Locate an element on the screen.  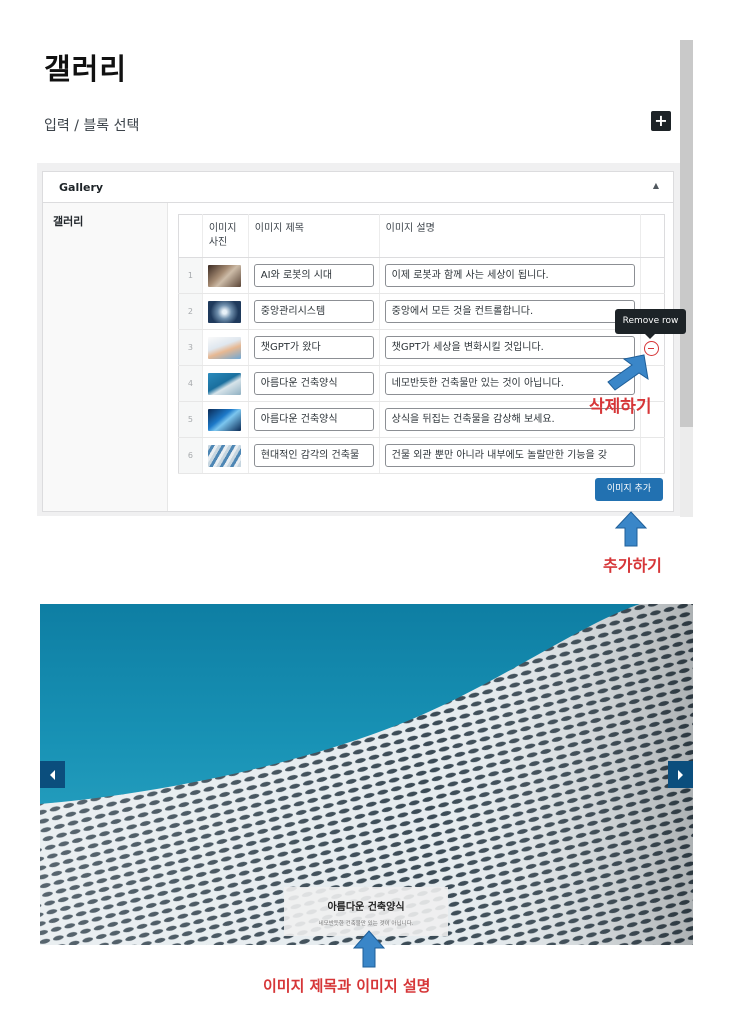
image-title-input: 중앙관리시스템 is located at coordinates (313, 311).